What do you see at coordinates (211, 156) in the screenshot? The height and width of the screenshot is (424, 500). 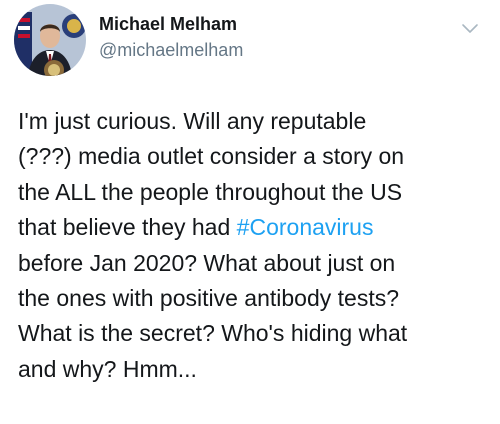 I see `tweet-line: (???) media outlet consider a story on` at bounding box center [211, 156].